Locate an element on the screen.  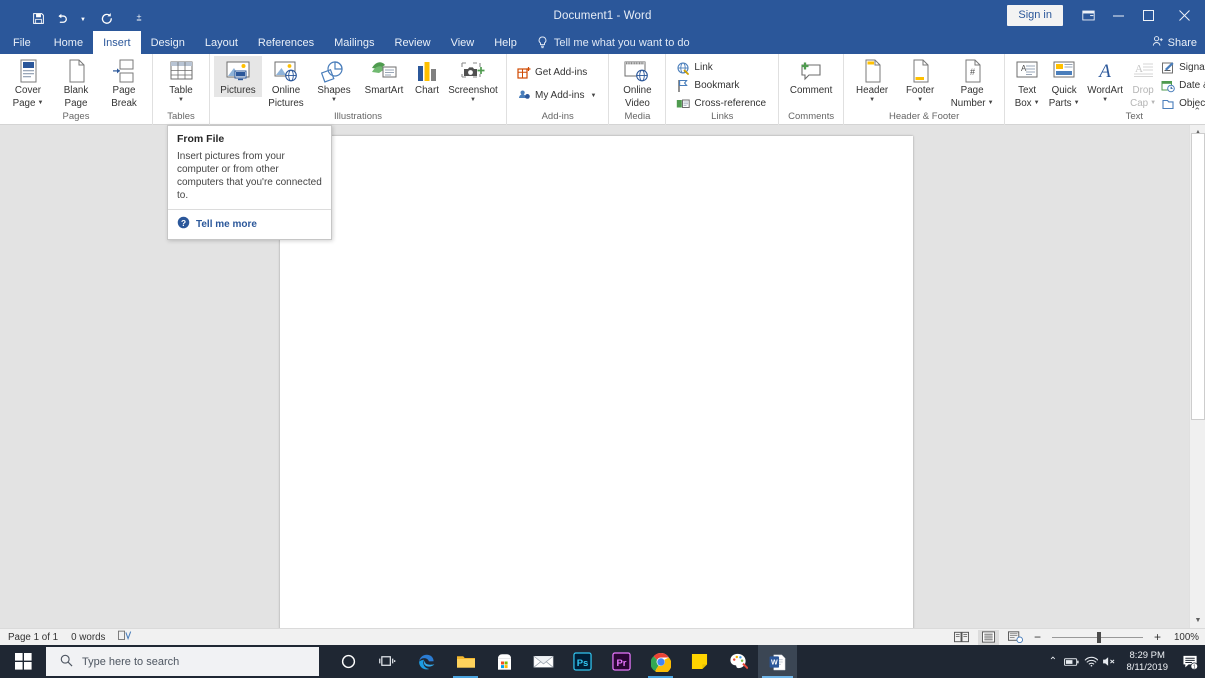
tab-references: References is located at coordinates (286, 42).